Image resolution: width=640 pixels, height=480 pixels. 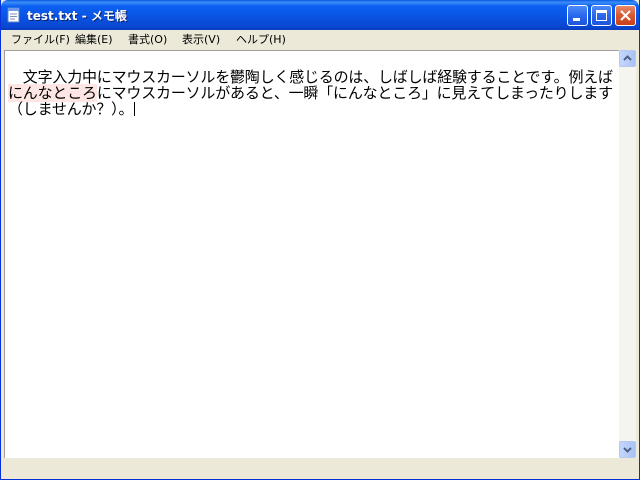 I want to click on arrow-down-icon, so click(x=627, y=450).